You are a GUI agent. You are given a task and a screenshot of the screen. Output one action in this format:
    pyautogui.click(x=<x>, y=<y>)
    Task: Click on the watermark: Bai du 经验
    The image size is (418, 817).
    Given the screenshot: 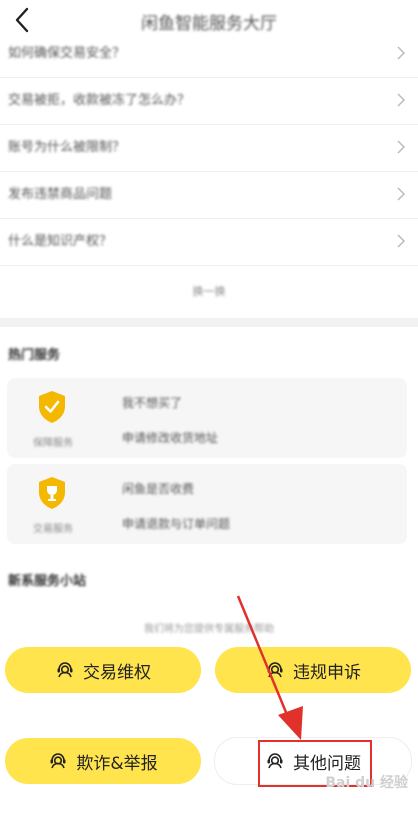 What is the action you would take?
    pyautogui.click(x=366, y=783)
    